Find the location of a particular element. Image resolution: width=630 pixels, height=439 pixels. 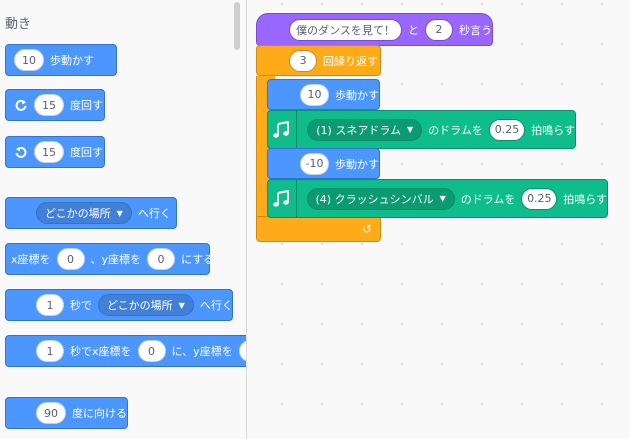

goto-xy-block: x座標を 0 、y座標を 0 にする is located at coordinates (109, 259).